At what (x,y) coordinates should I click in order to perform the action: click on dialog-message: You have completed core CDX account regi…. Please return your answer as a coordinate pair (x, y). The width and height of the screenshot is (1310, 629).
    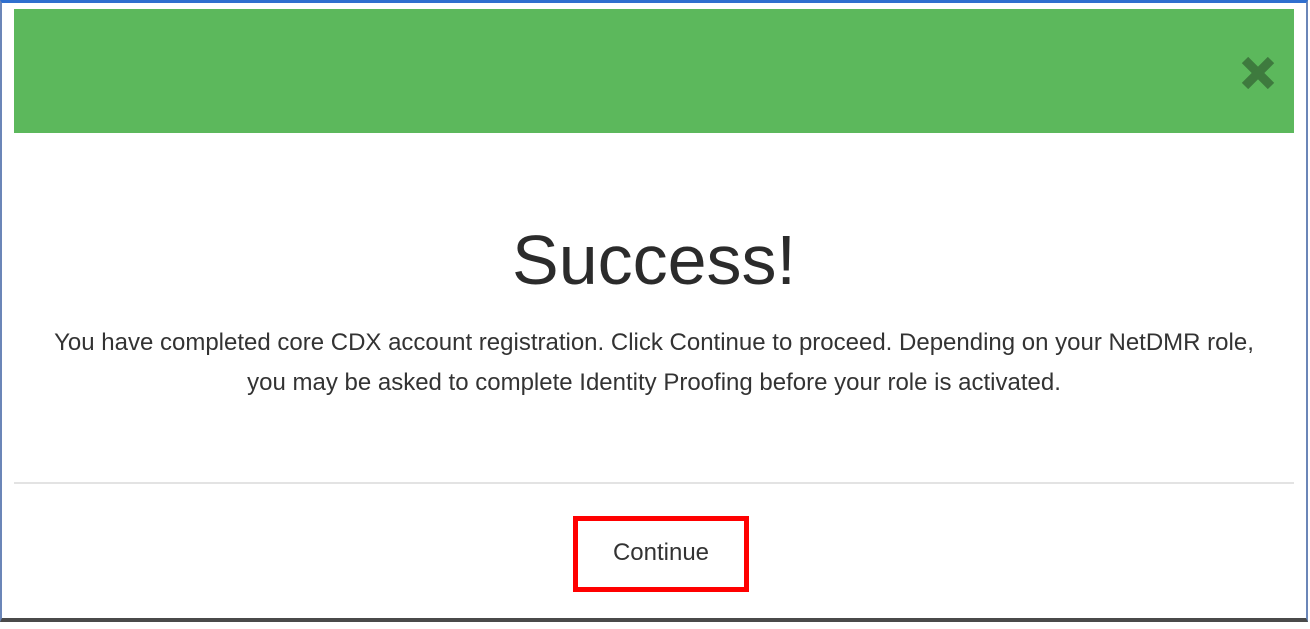
    Looking at the image, I should click on (654, 362).